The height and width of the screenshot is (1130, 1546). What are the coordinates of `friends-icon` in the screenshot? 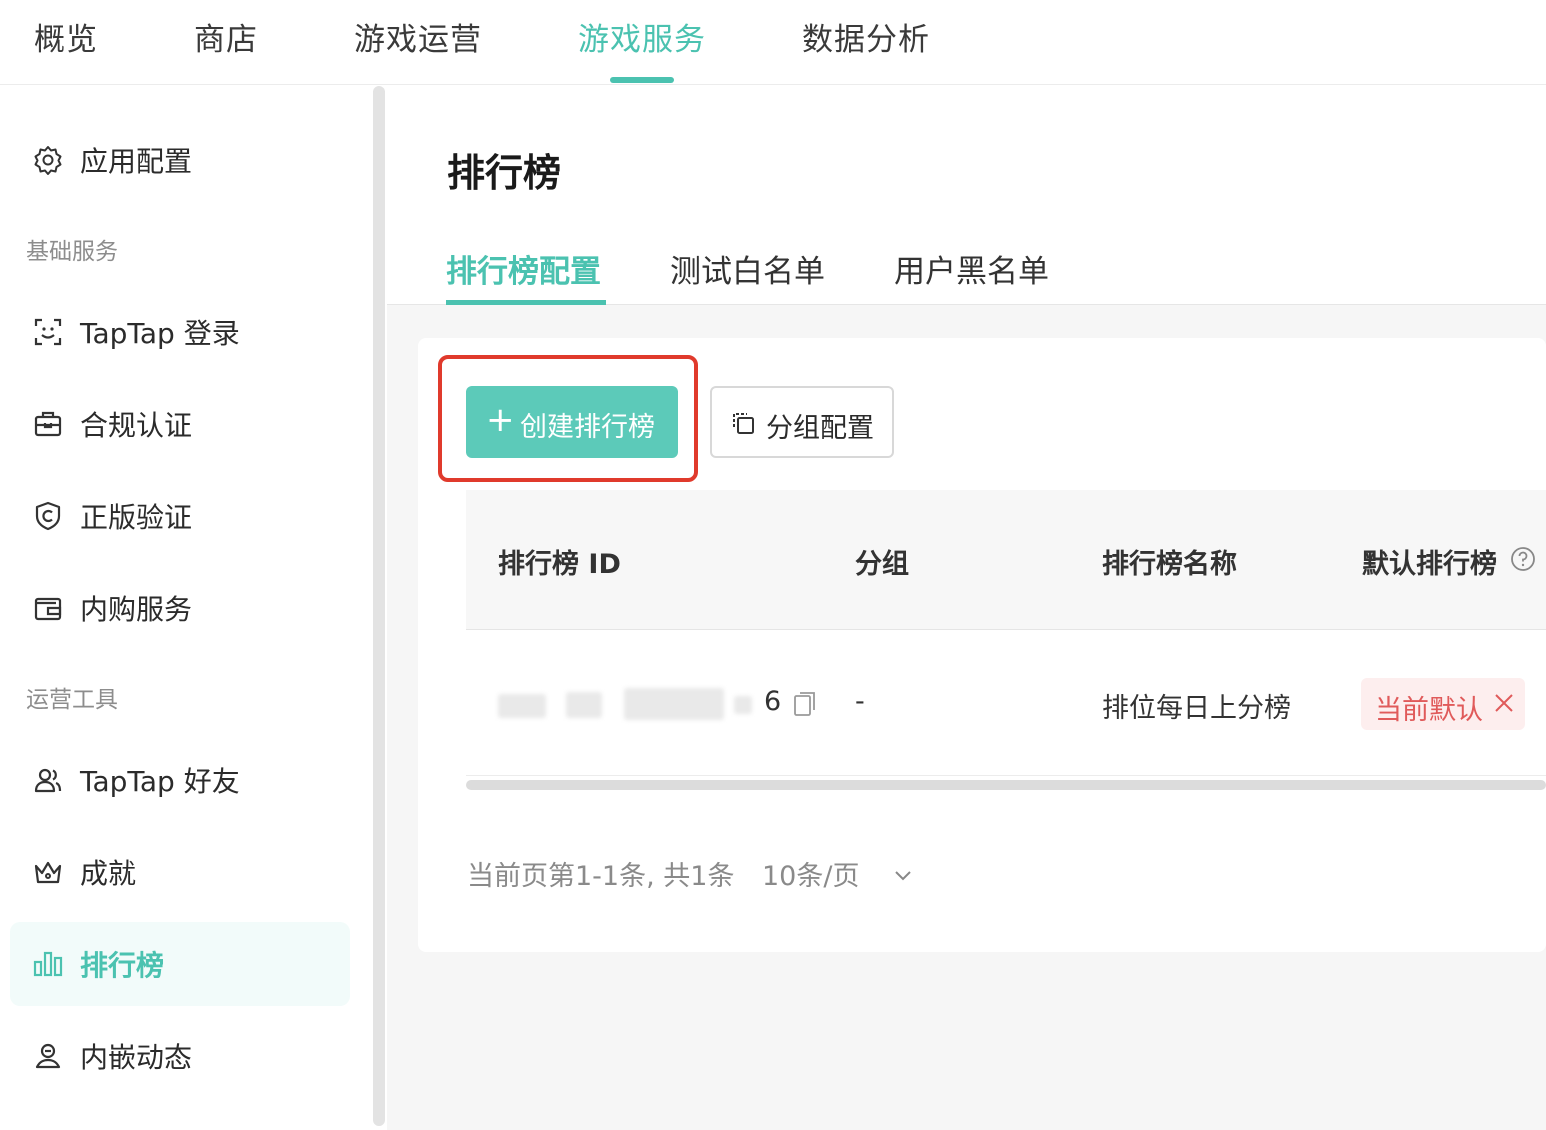 It's located at (48, 780).